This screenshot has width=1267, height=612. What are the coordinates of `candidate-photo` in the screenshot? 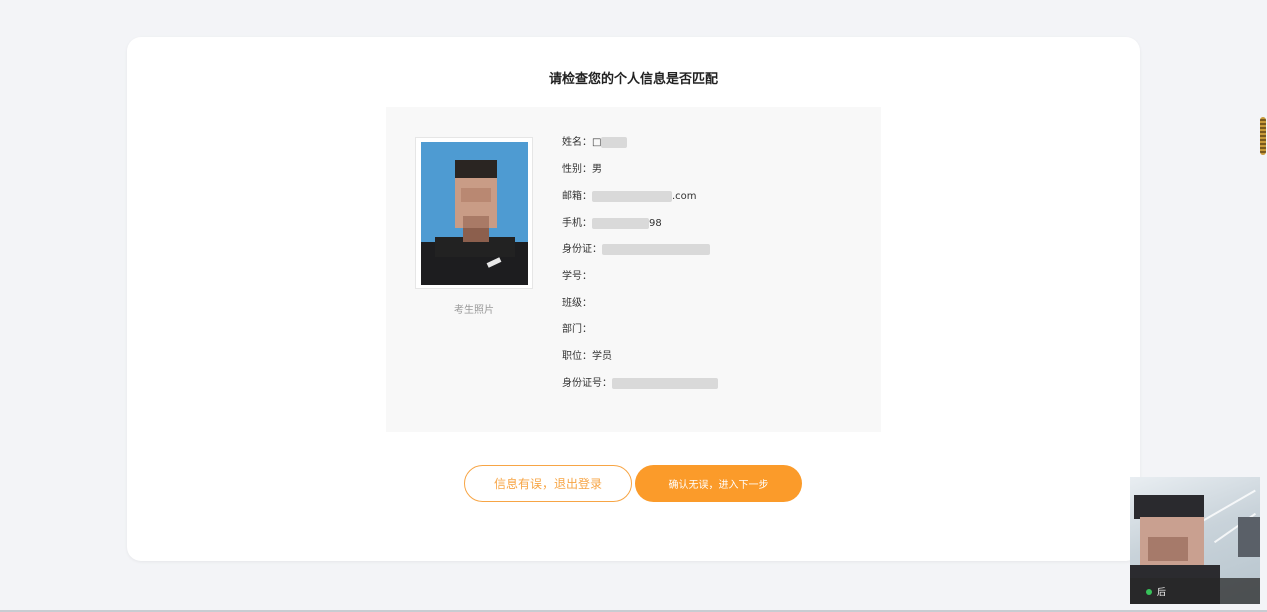 It's located at (474, 213).